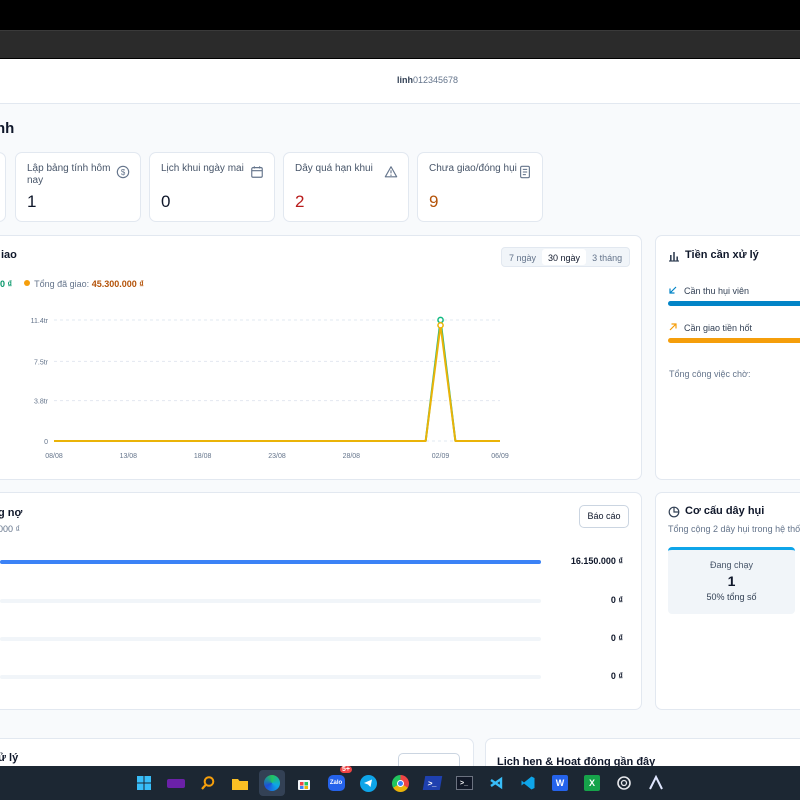 The height and width of the screenshot is (800, 800). I want to click on bottom-right-title: Lịch hẹn & Hoạt động gần đây, so click(576, 761).